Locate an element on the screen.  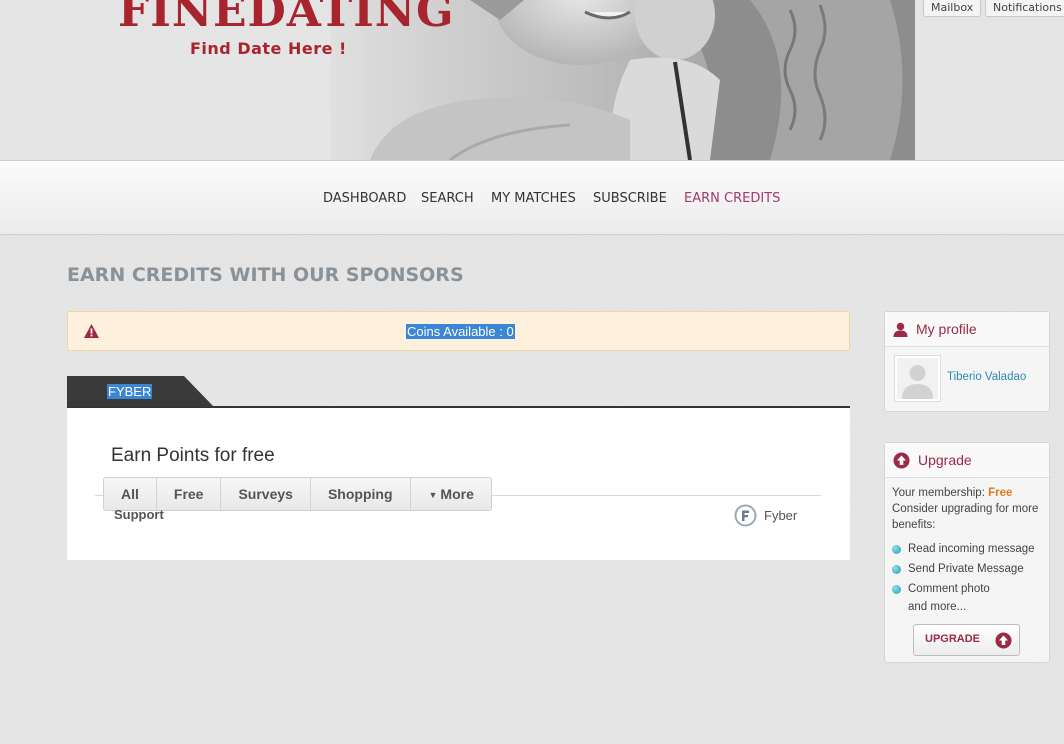
benefit-label: Send Private Message is located at coordinates (966, 569).